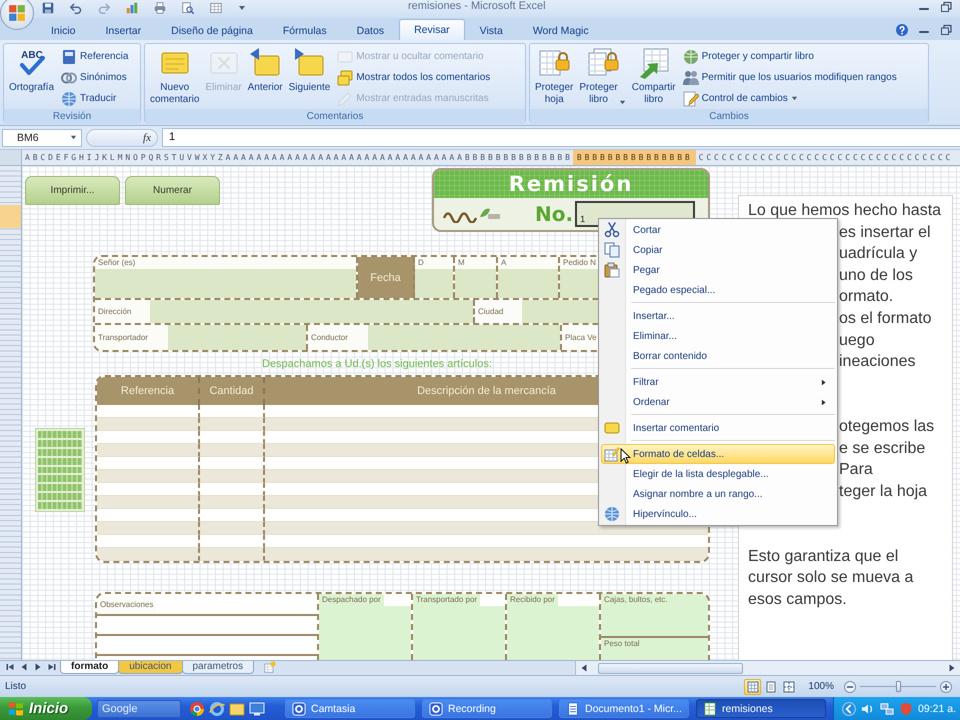 The height and width of the screenshot is (720, 960). Describe the element at coordinates (857, 340) in the screenshot. I see `text-line: uego` at that location.